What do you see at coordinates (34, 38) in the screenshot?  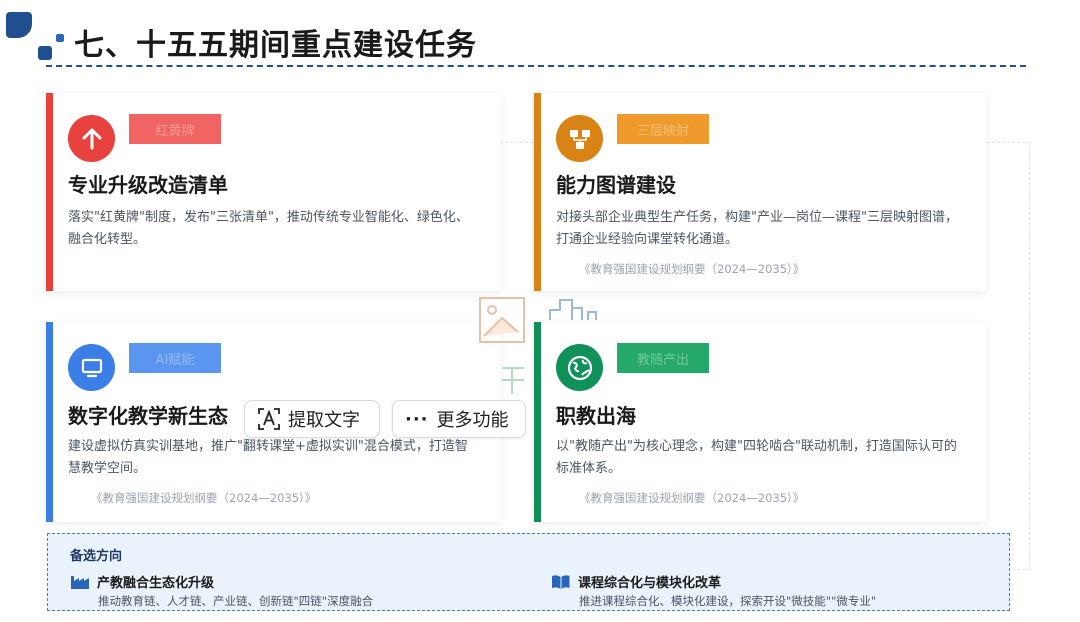 I see `logo` at bounding box center [34, 38].